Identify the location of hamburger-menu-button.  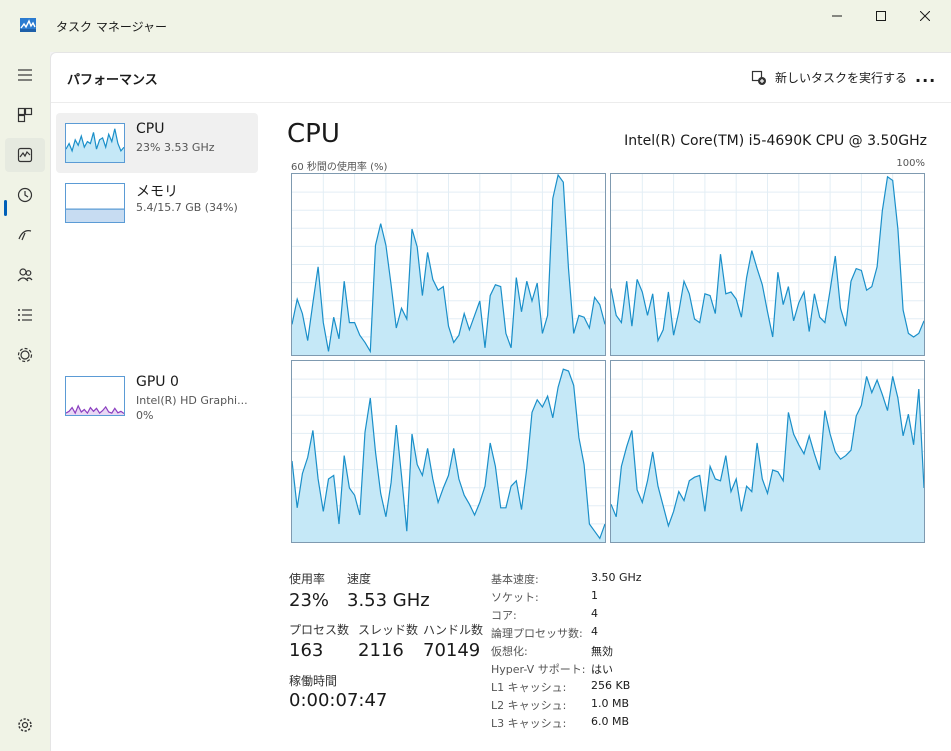
(25, 75).